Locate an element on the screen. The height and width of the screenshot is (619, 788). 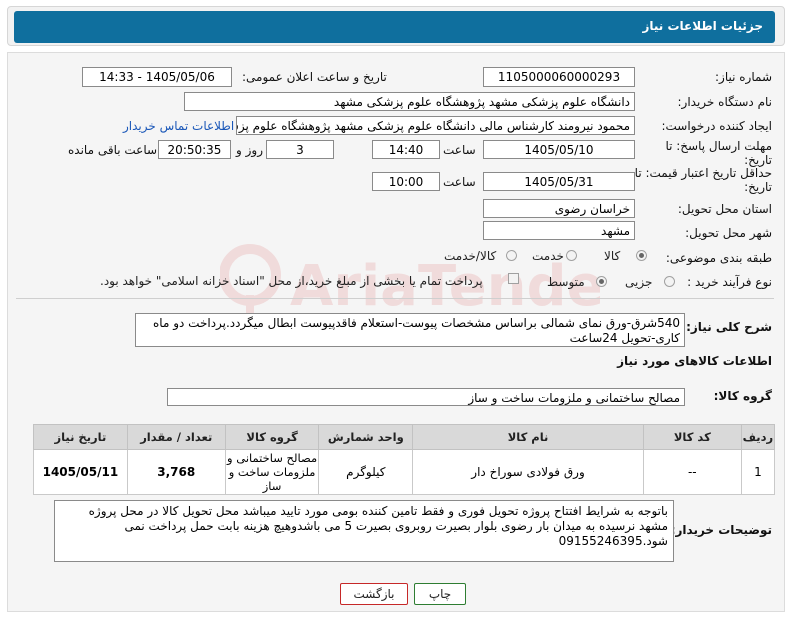
purchase-radio-minor is located at coordinates (669, 281).